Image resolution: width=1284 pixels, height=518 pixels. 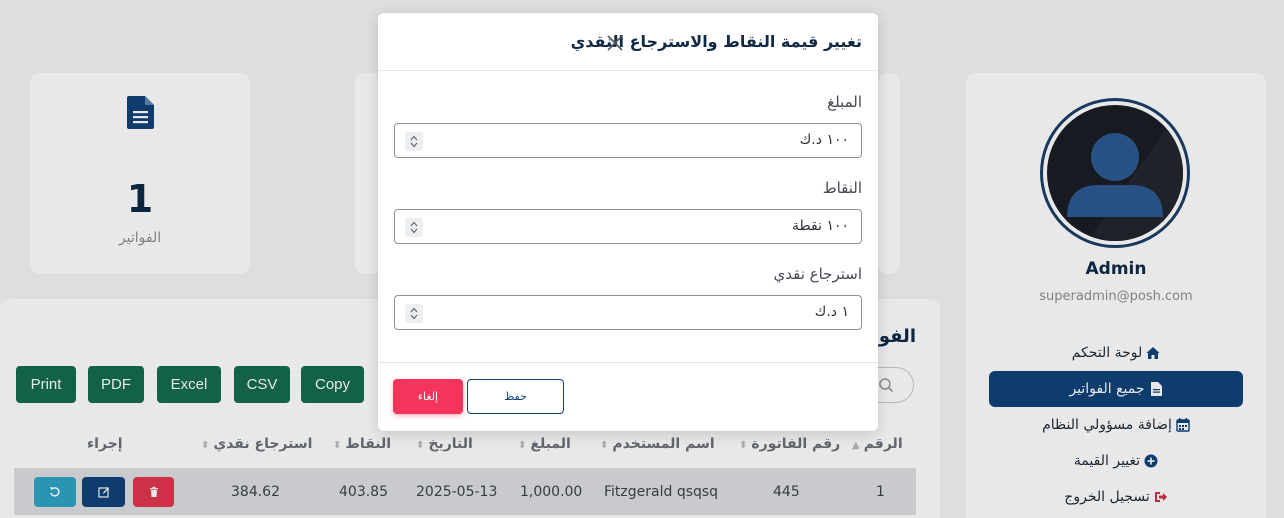 What do you see at coordinates (820, 226) in the screenshot?
I see `points-value: ١٠٠ نقطة` at bounding box center [820, 226].